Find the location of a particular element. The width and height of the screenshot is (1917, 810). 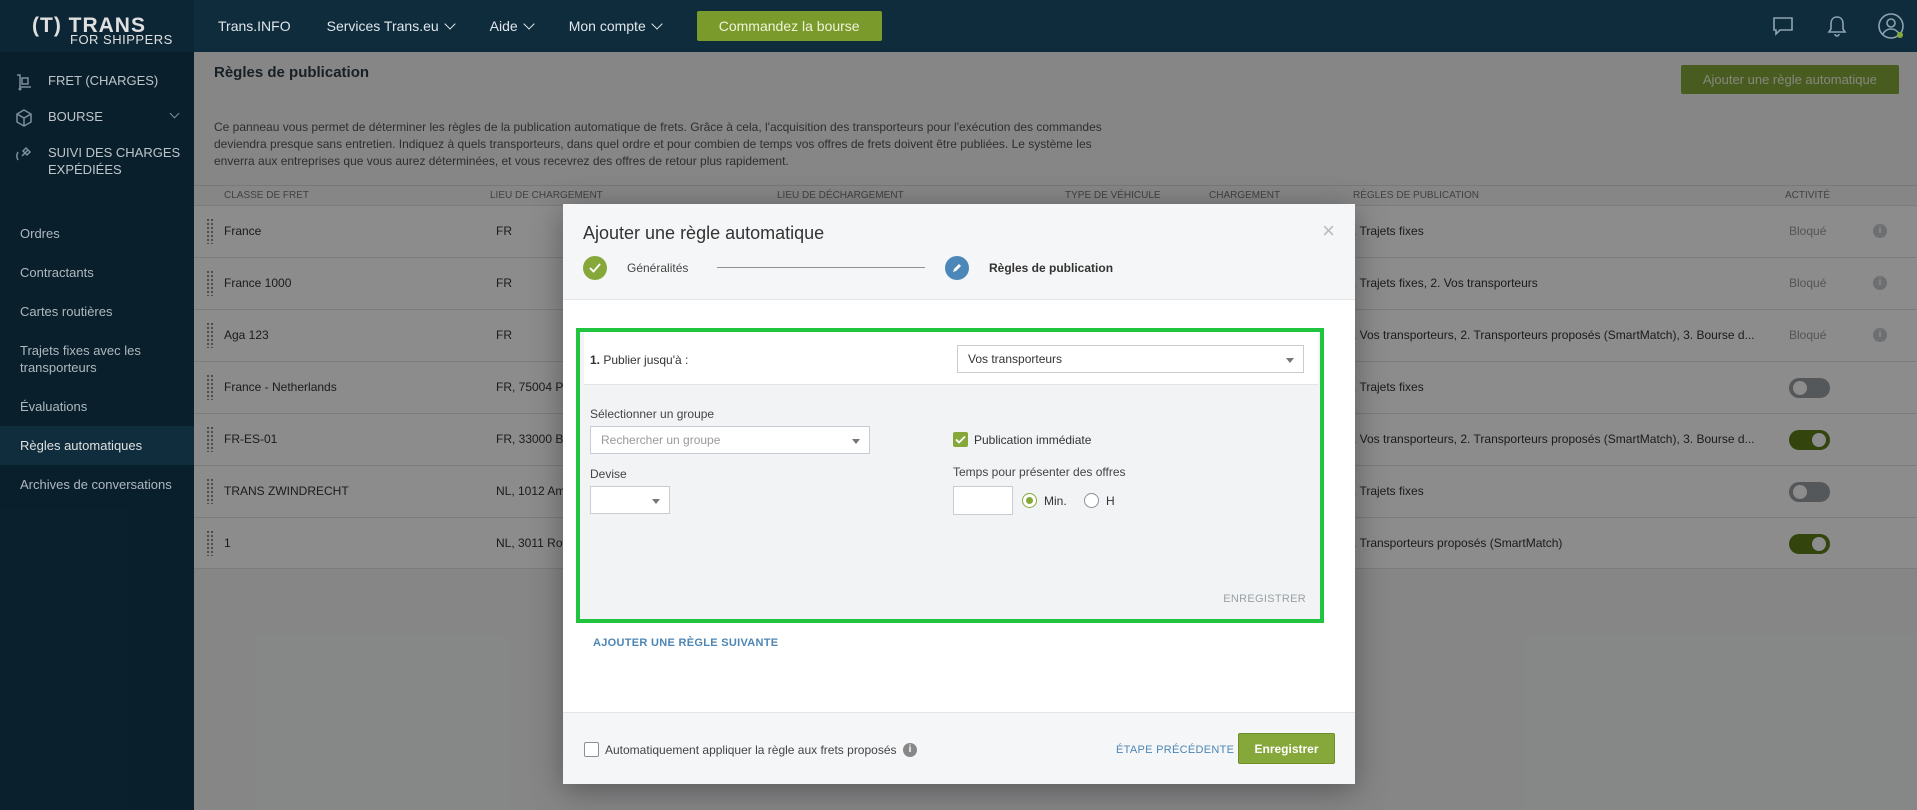

bell-icon is located at coordinates (1837, 26).